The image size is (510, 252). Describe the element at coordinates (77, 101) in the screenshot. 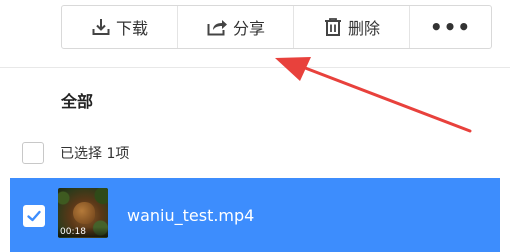

I see `section-title: 全部` at that location.